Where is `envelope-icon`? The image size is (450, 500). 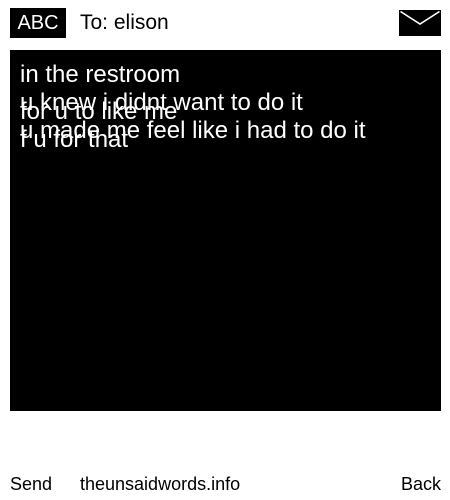 envelope-icon is located at coordinates (420, 23).